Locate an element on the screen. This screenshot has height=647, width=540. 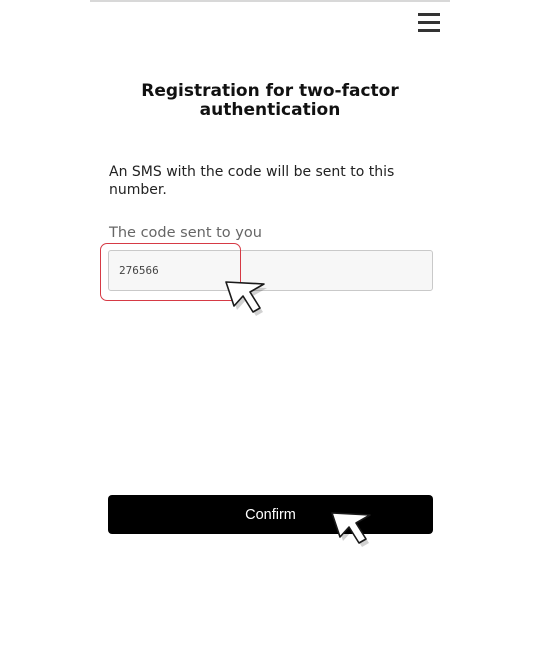
code-input is located at coordinates (270, 270).